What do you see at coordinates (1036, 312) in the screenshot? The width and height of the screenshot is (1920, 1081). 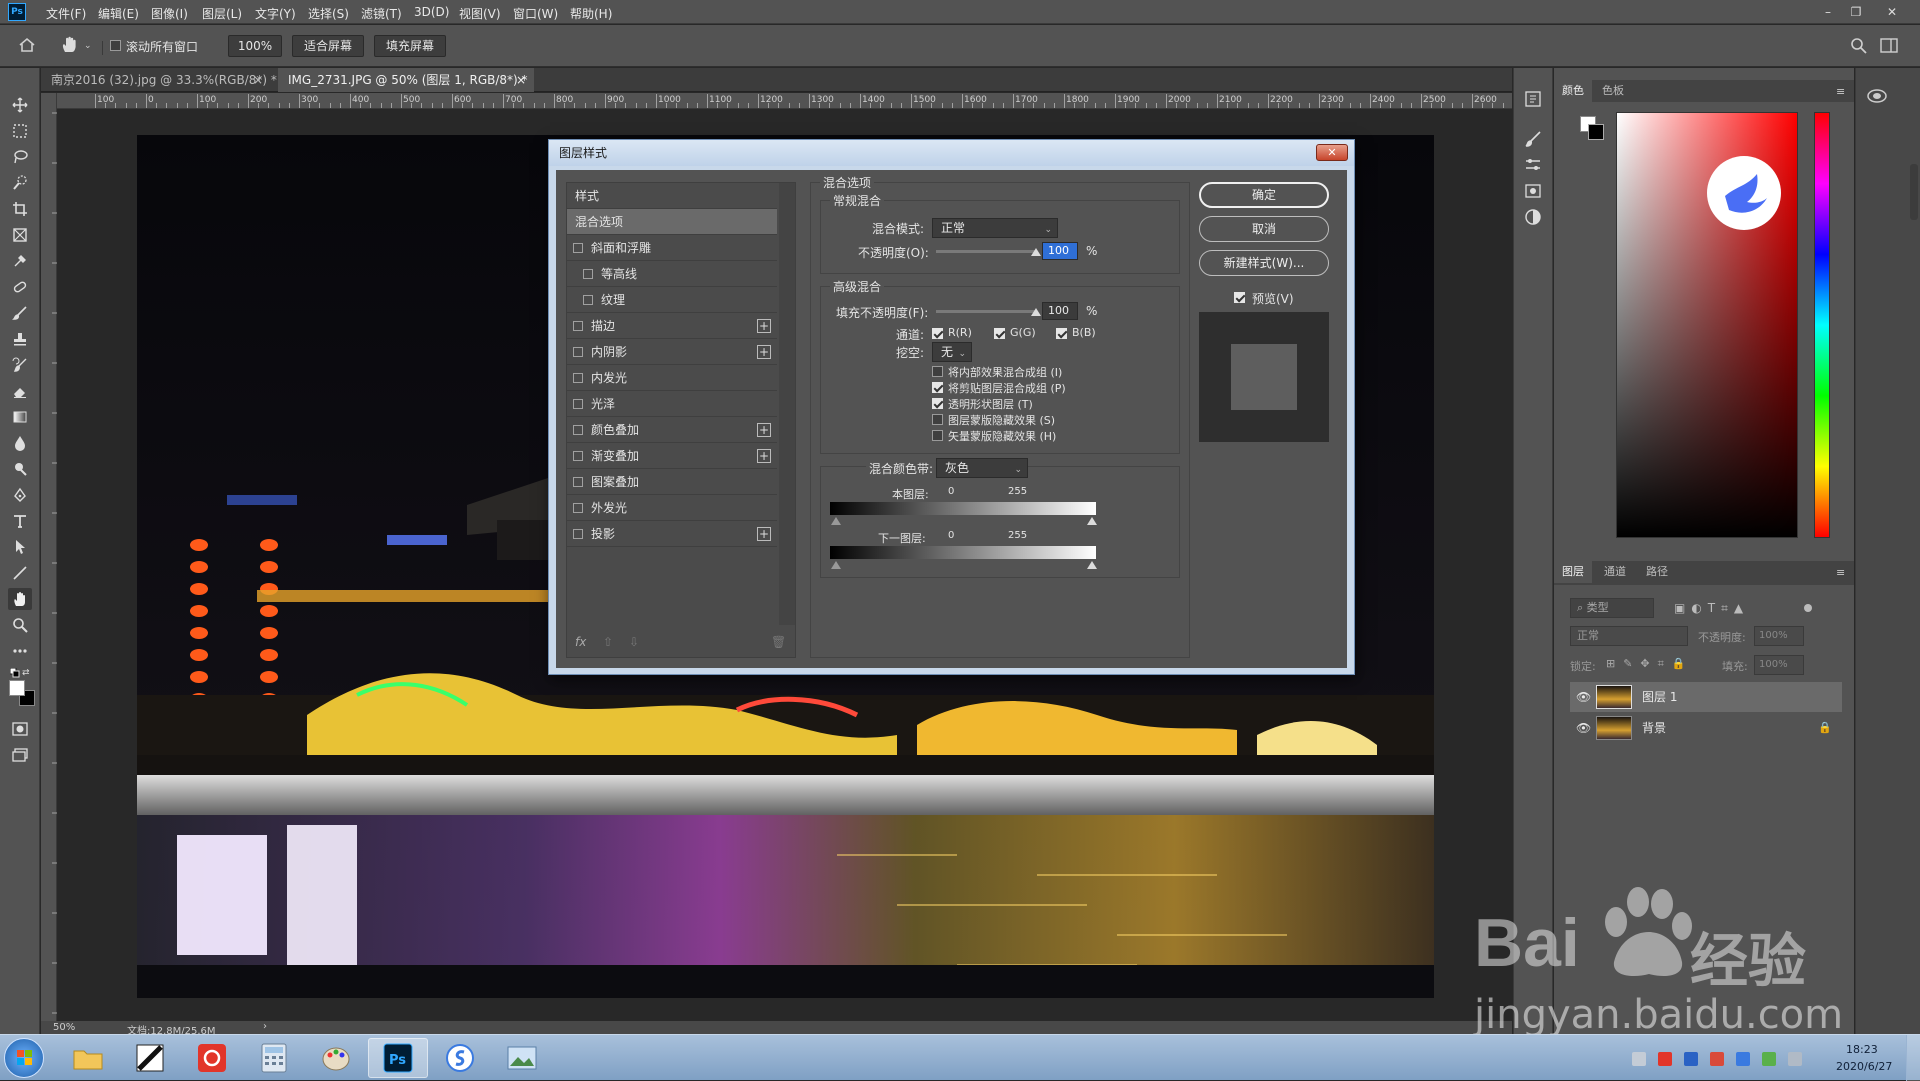 I see `fill-opacity-slider-thumb` at bounding box center [1036, 312].